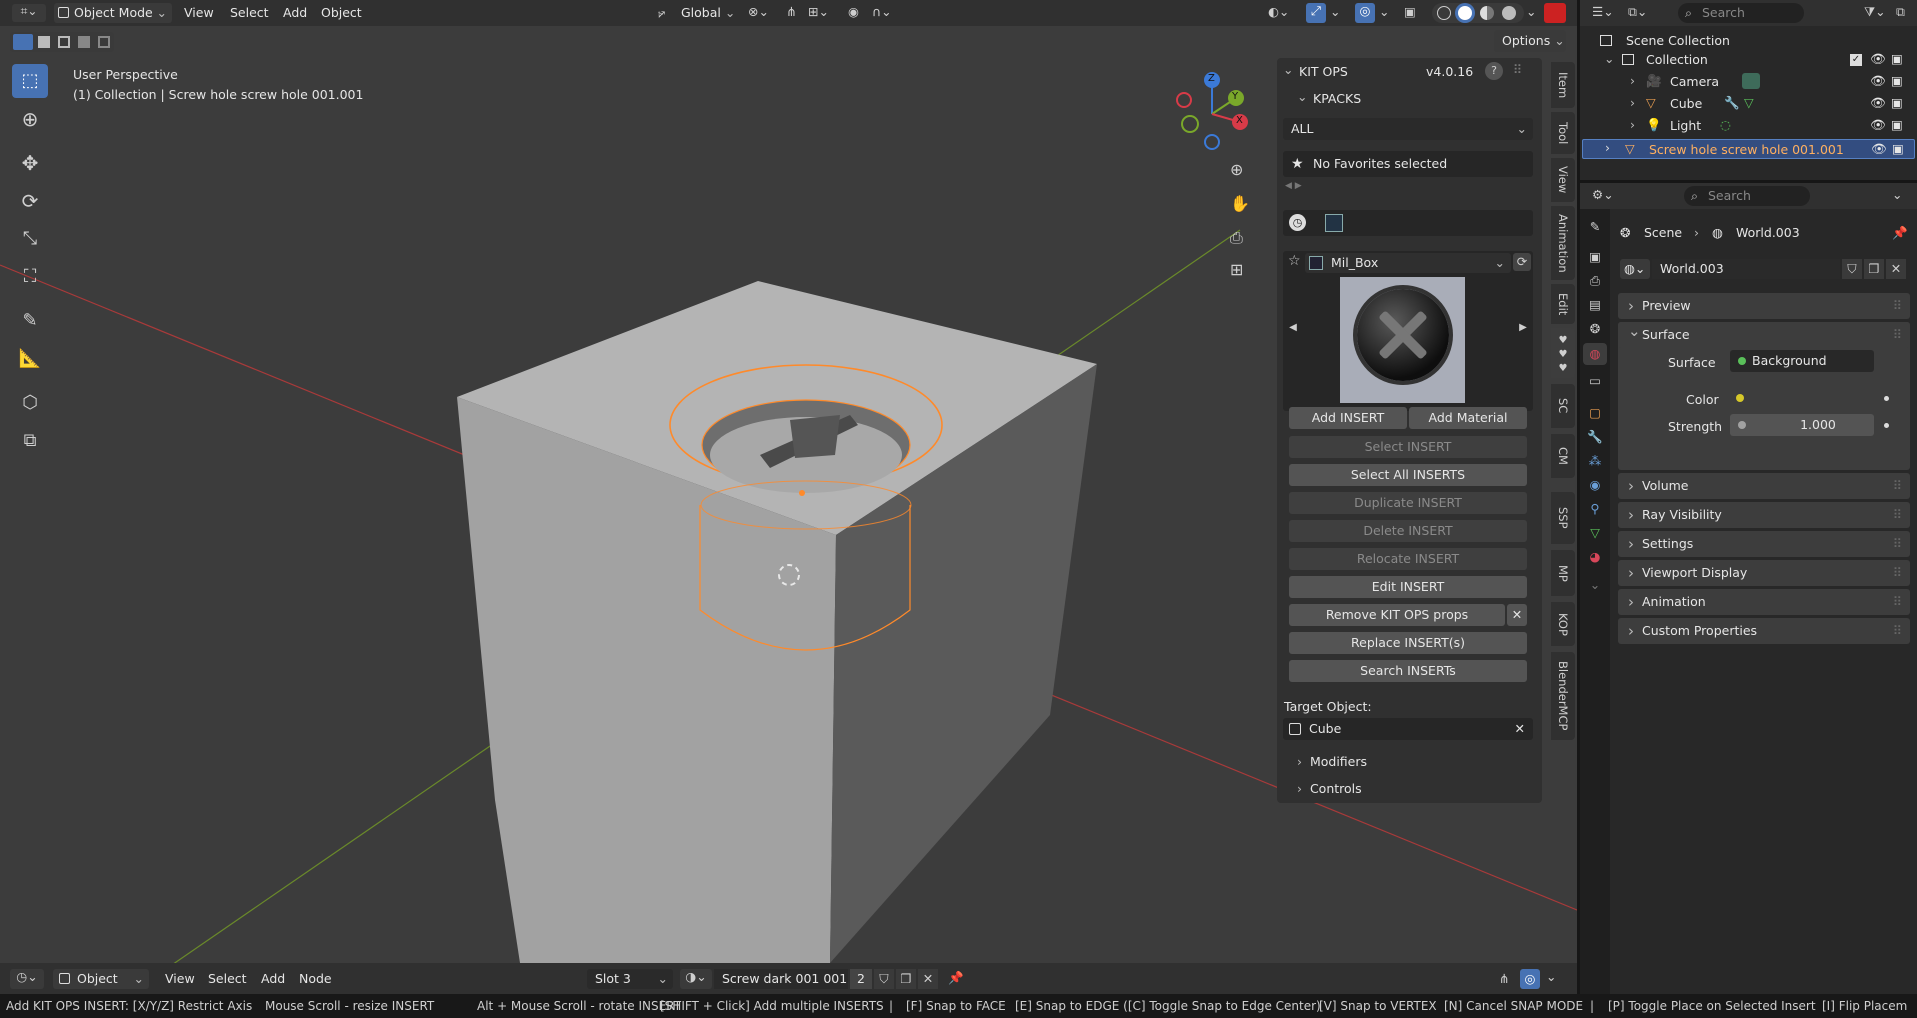 The image size is (1917, 1018). Describe the element at coordinates (1408, 503) in the screenshot. I see `duplicate-insert-button: Duplicate INSERT` at that location.